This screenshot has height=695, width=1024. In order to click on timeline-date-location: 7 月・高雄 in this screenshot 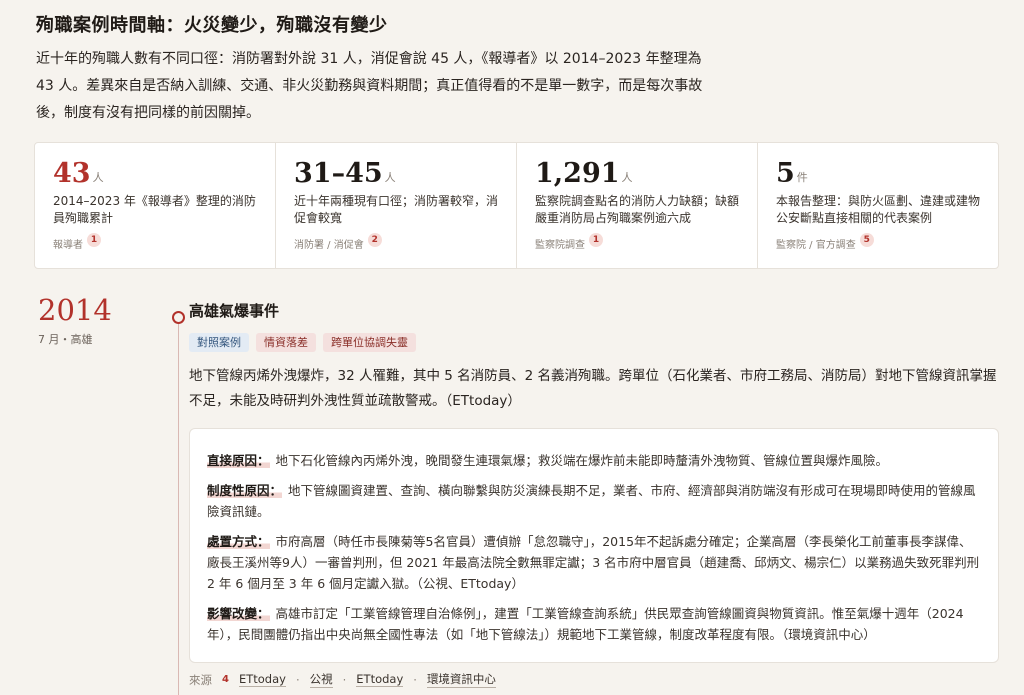, I will do `click(65, 339)`.